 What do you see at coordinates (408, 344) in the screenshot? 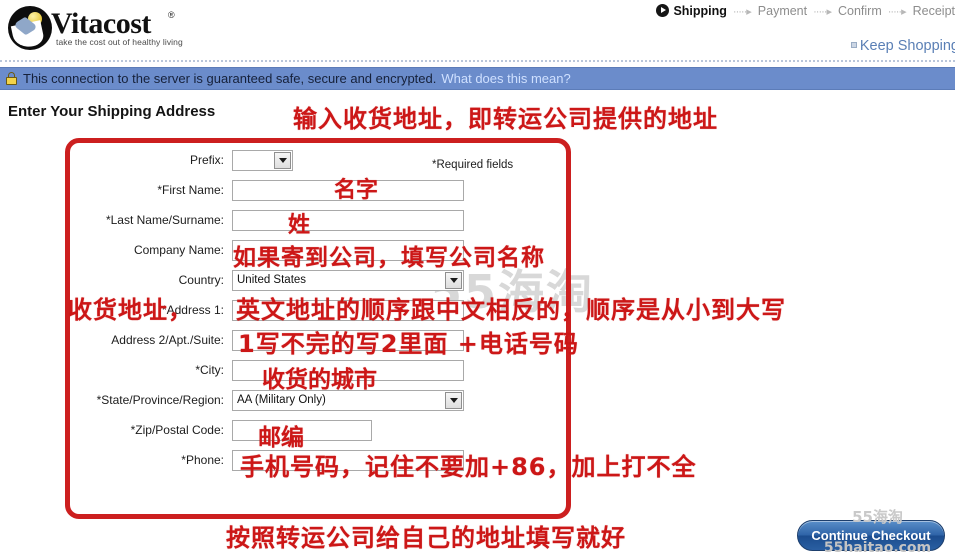
I see `annotation-address2: 1写不完的写2里面 +电话号码` at bounding box center [408, 344].